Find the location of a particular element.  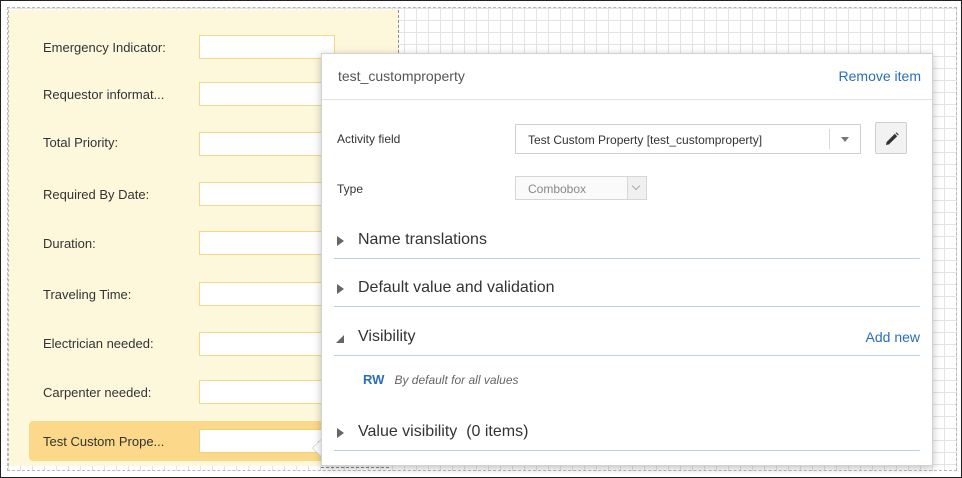

type-label: Type is located at coordinates (350, 189).